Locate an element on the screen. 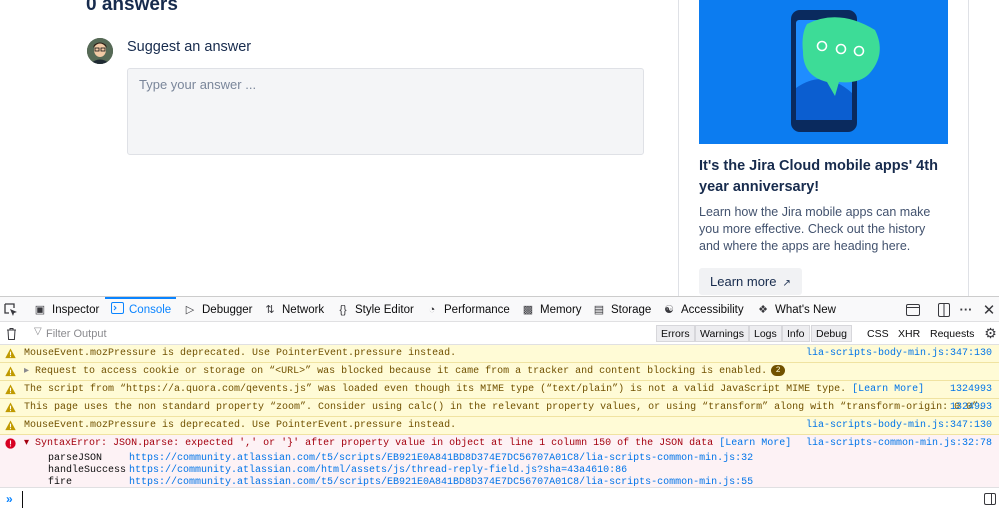 The image size is (999, 510). external-link-icon: ↗ is located at coordinates (786, 283).